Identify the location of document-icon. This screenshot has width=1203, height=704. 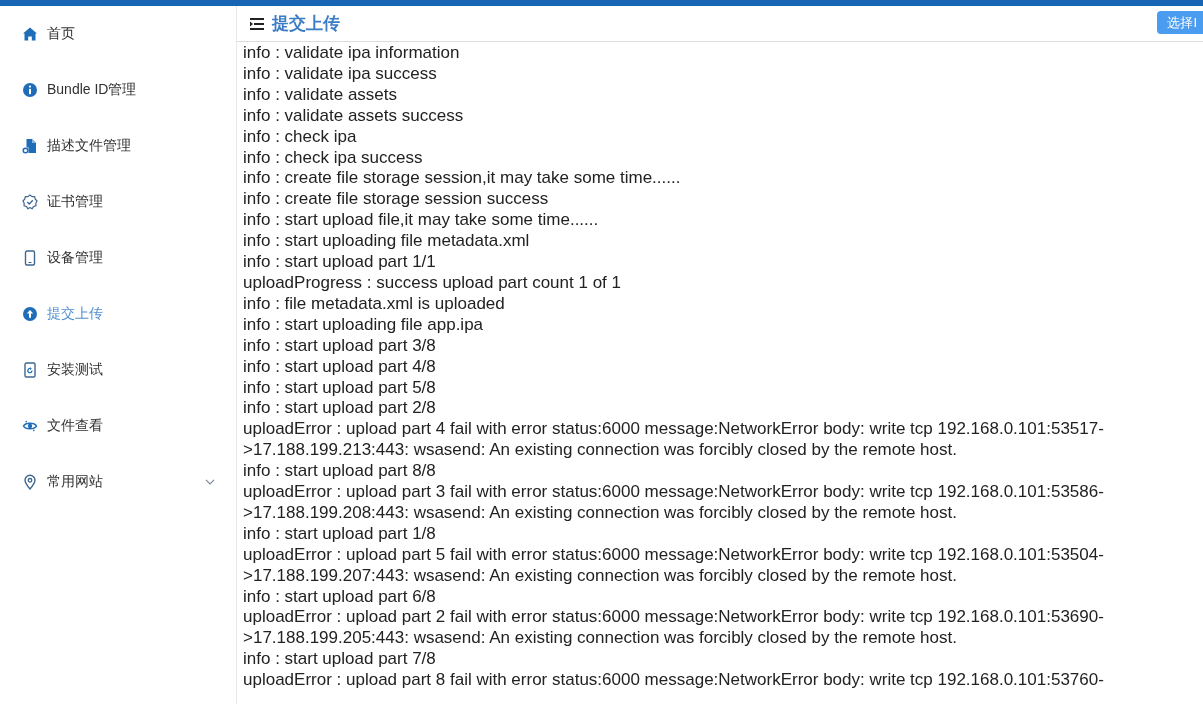
(30, 146).